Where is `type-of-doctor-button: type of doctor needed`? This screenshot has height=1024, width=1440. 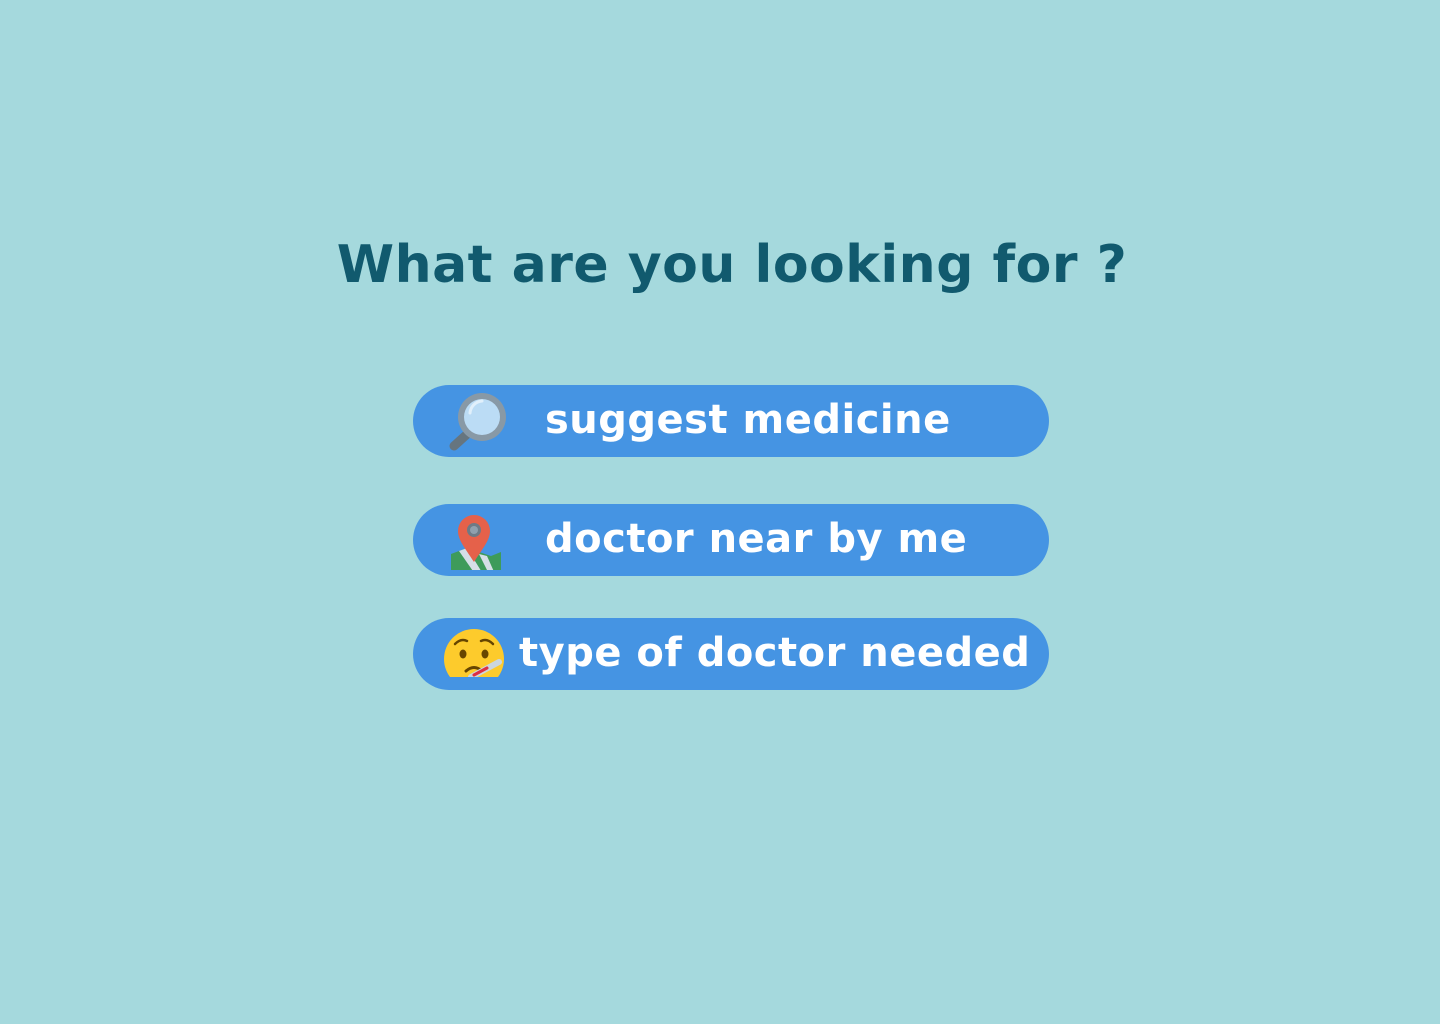
type-of-doctor-button: type of doctor needed is located at coordinates (731, 654).